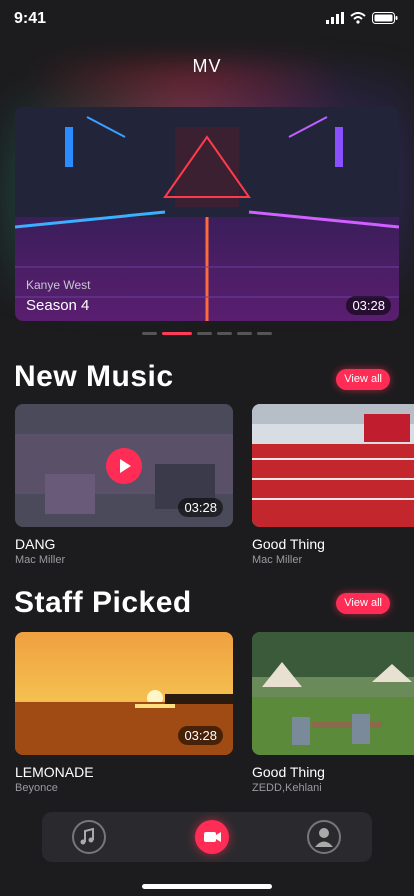 The image size is (414, 896). I want to click on signal-icon, so click(335, 18).